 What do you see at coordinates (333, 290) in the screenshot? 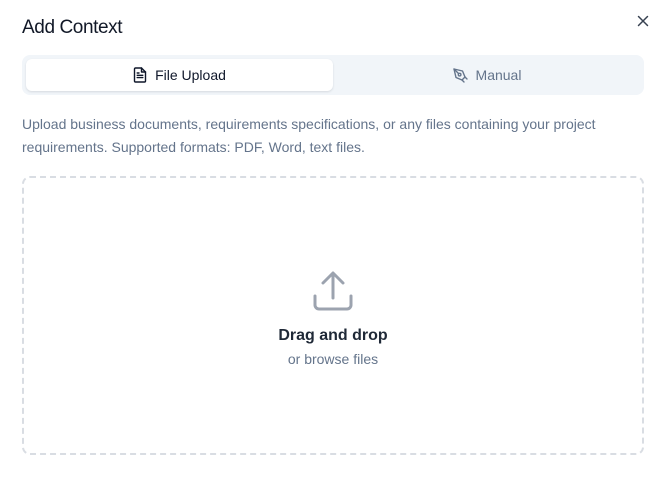
I see `upload-icon` at bounding box center [333, 290].